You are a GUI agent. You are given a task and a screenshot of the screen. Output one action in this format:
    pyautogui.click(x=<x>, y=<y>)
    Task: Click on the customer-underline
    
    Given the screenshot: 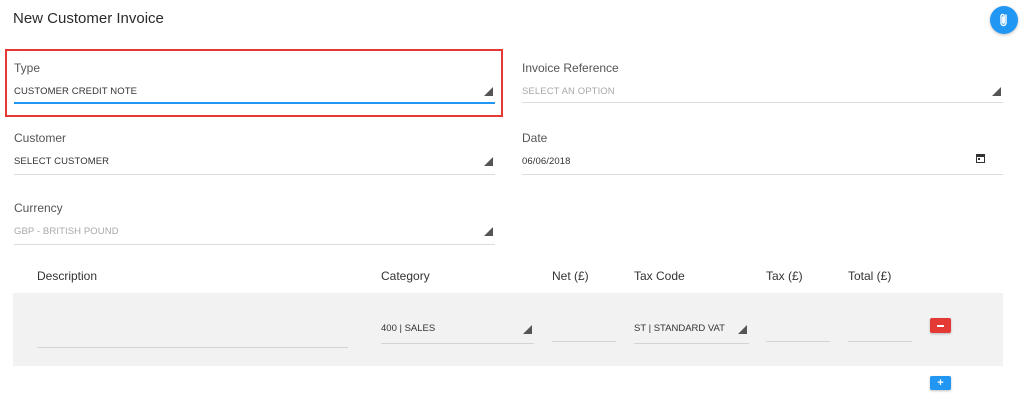 What is the action you would take?
    pyautogui.click(x=254, y=174)
    